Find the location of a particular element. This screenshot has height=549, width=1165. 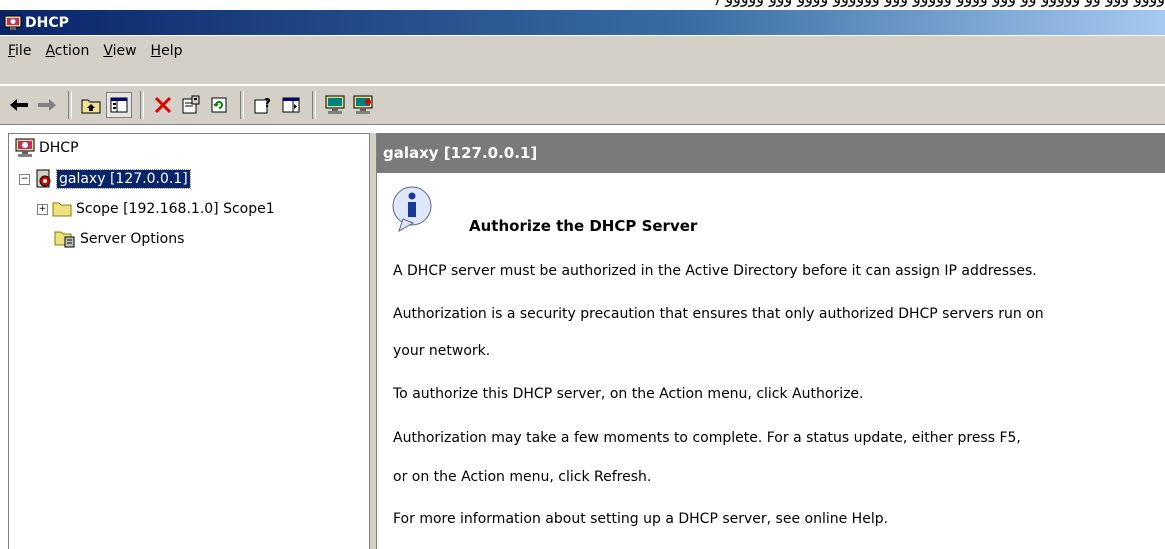

tree-root-dhcp: DHCP is located at coordinates (47, 148).